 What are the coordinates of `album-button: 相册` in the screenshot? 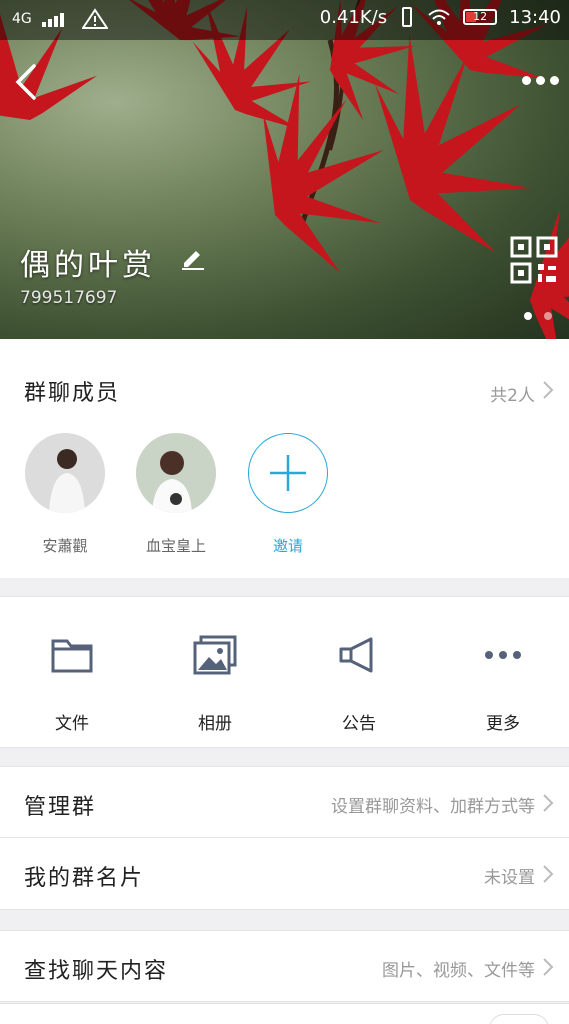 It's located at (215, 684).